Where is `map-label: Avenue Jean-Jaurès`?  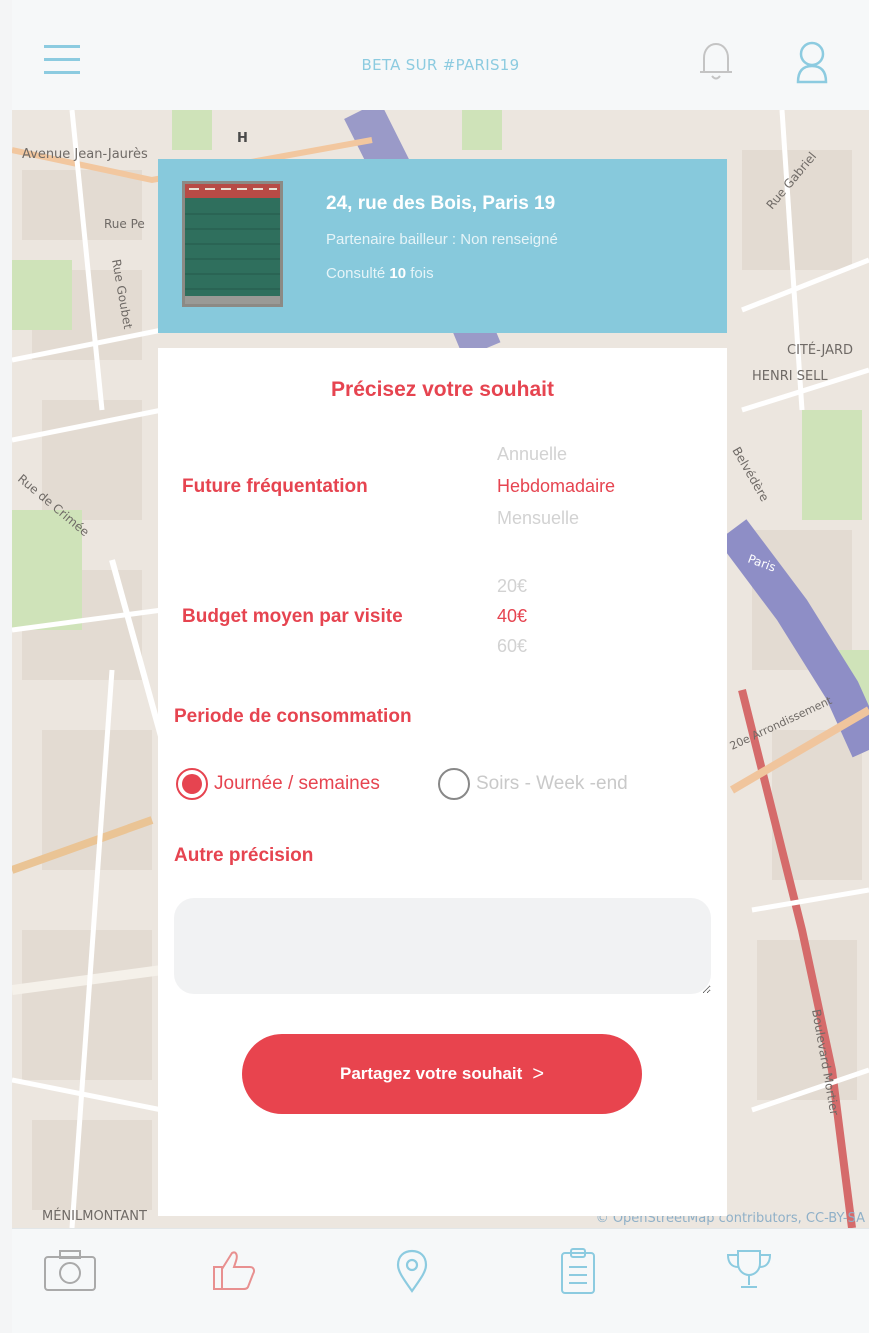 map-label: Avenue Jean-Jaurès is located at coordinates (85, 154).